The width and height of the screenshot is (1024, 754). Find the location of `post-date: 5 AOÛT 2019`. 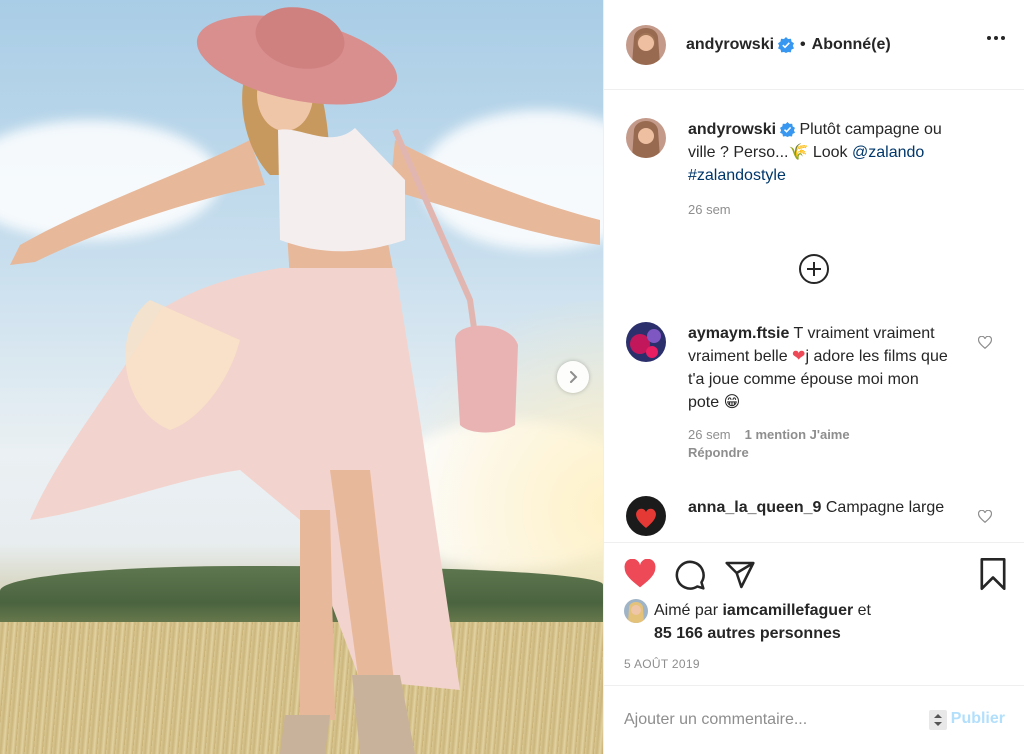

post-date: 5 AOÛT 2019 is located at coordinates (662, 664).